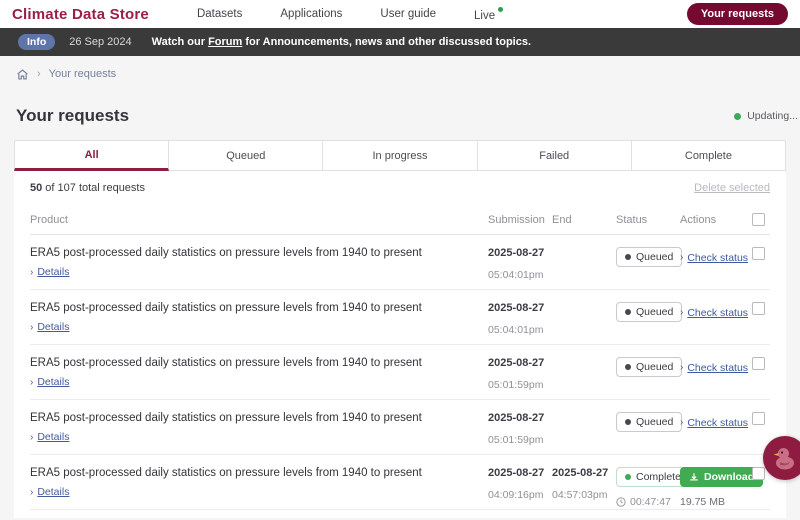  Describe the element at coordinates (732, 188) in the screenshot. I see `delete-selected-link: Delete selected` at that location.